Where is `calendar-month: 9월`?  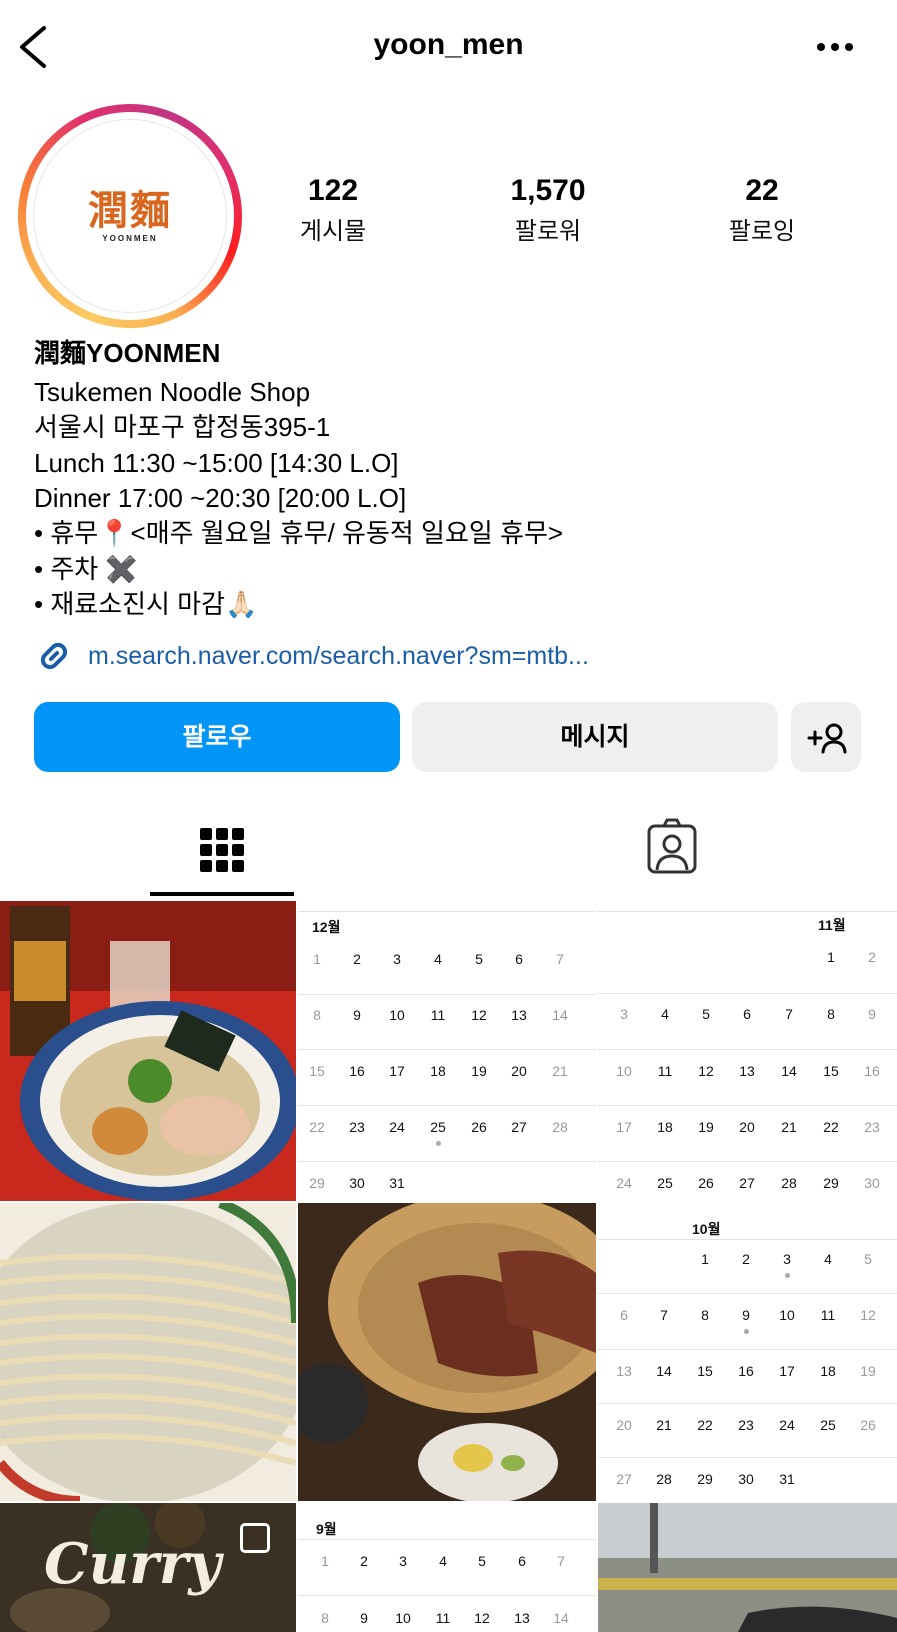
calendar-month: 9월 is located at coordinates (326, 1529).